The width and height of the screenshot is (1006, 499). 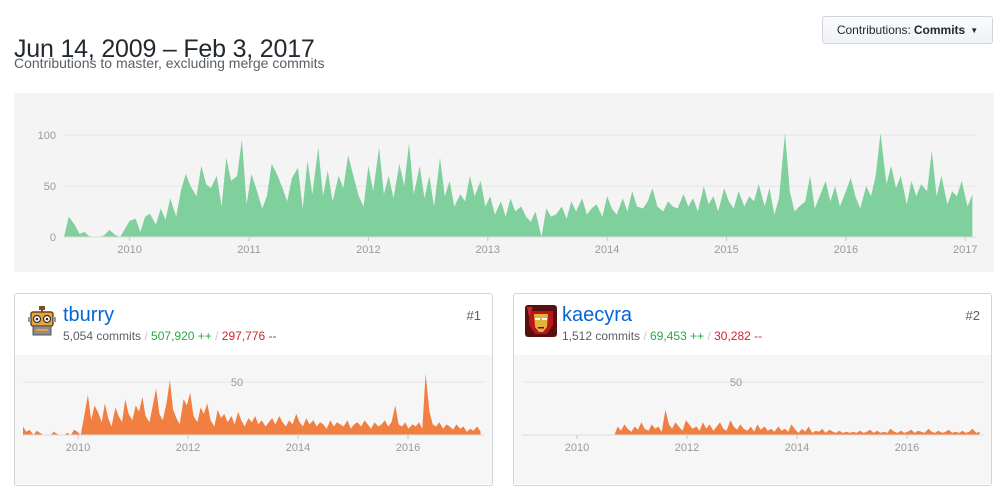 I want to click on main-graph-x-tick-label: 2012, so click(x=368, y=250).